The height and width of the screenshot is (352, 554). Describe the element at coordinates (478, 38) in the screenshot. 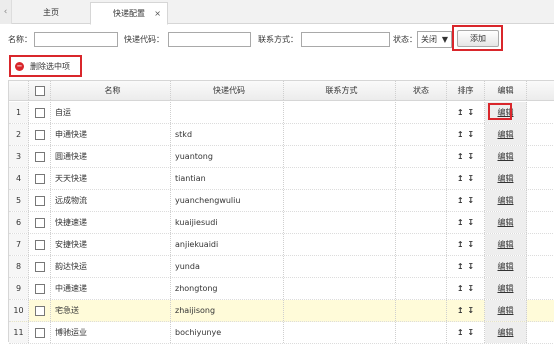

I see `add-button: 添加` at that location.